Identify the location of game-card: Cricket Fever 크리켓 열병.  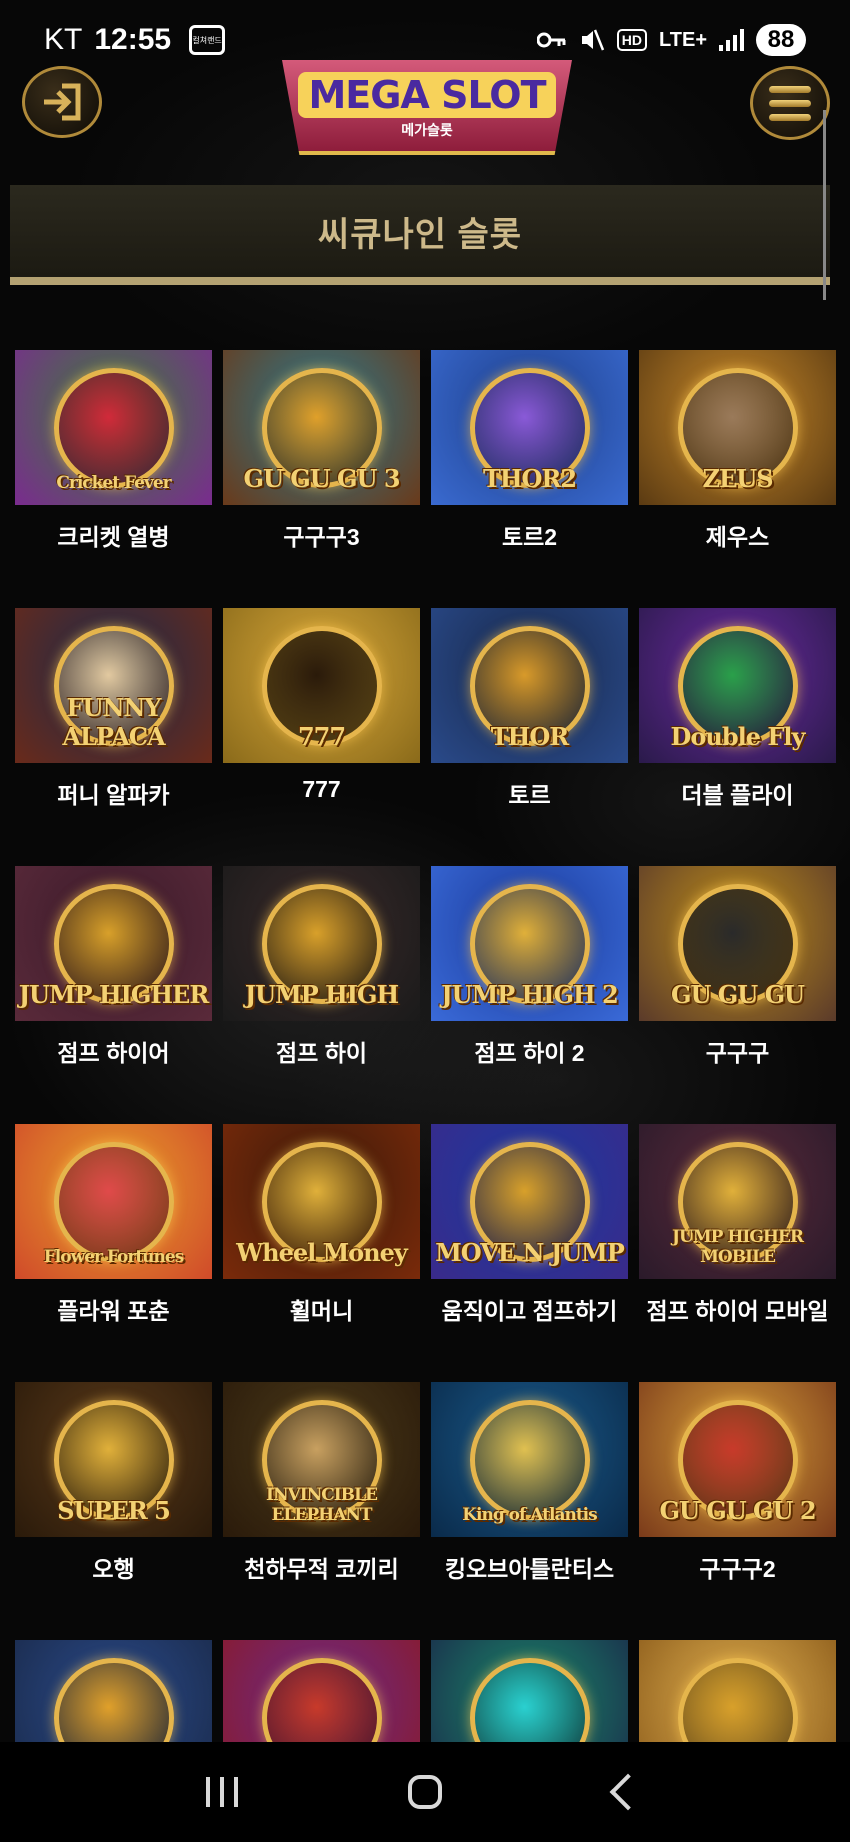
(113, 479).